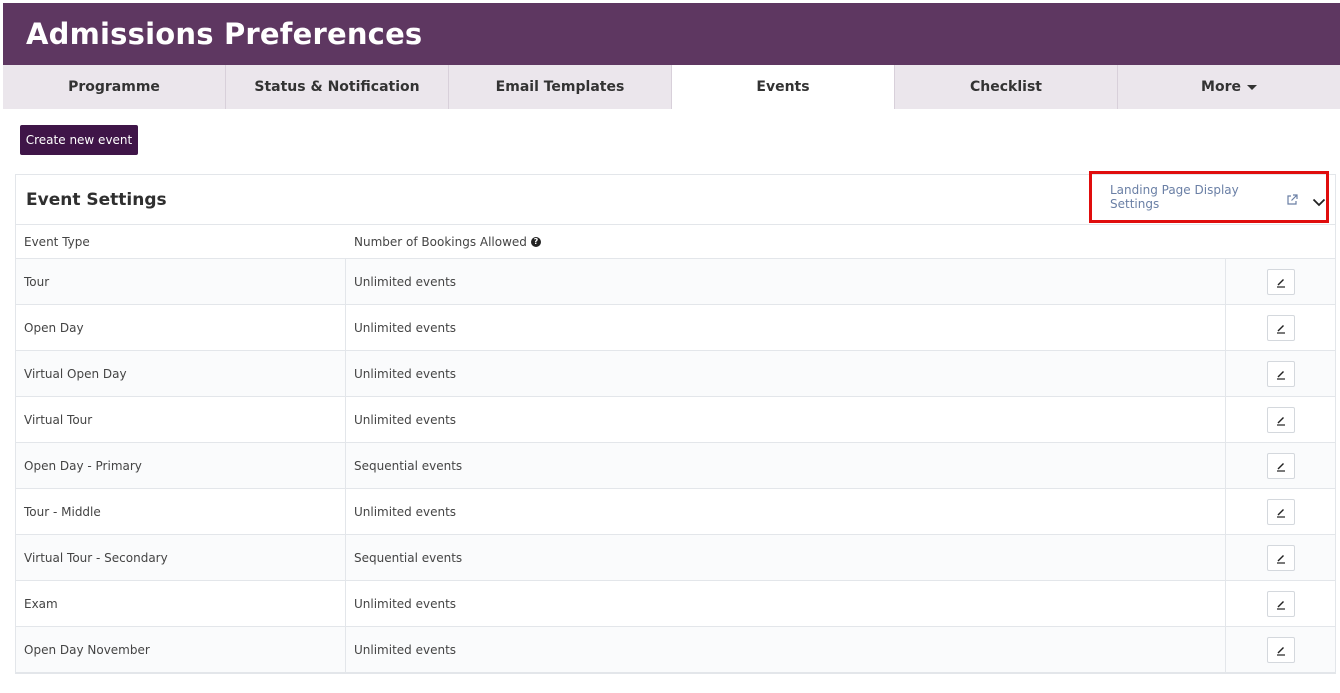 Image resolution: width=1340 pixels, height=693 pixels. What do you see at coordinates (181, 281) in the screenshot?
I see `event-type-cell: Tour` at bounding box center [181, 281].